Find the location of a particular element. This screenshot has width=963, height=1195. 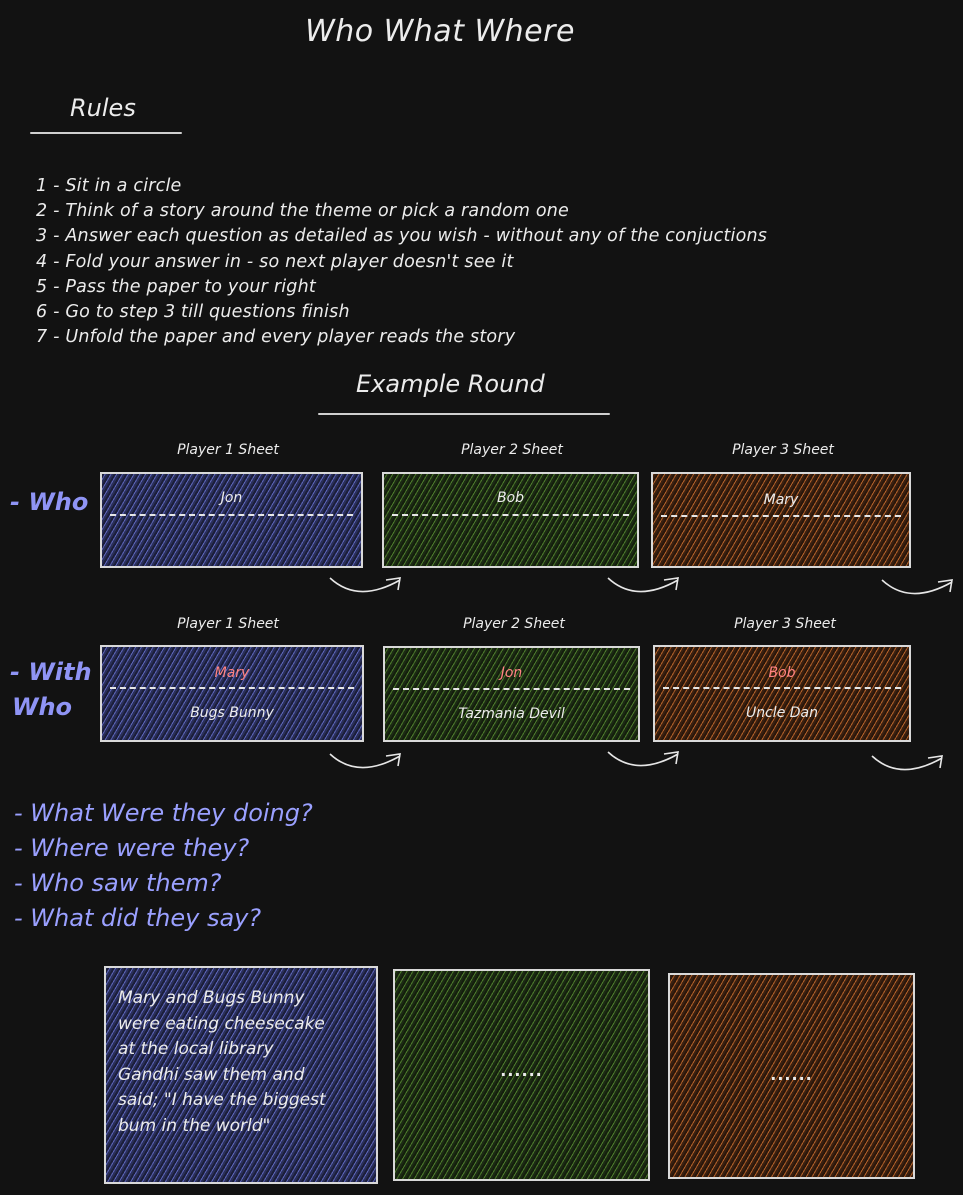

round1-sheet3: Mary is located at coordinates (781, 520).